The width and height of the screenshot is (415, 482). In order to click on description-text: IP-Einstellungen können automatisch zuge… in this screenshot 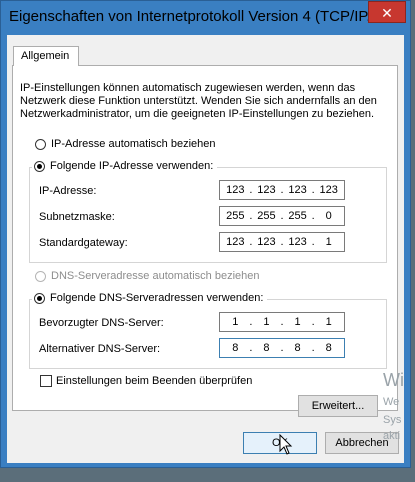, I will do `click(198, 101)`.